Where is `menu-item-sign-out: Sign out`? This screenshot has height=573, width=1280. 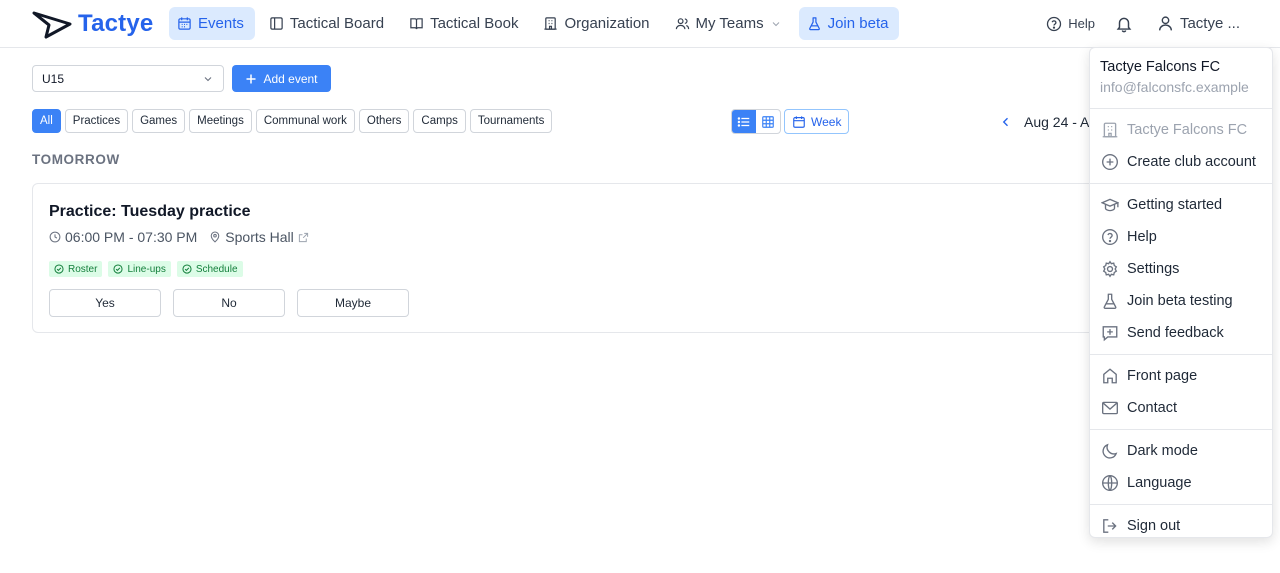 menu-item-sign-out: Sign out is located at coordinates (1181, 526).